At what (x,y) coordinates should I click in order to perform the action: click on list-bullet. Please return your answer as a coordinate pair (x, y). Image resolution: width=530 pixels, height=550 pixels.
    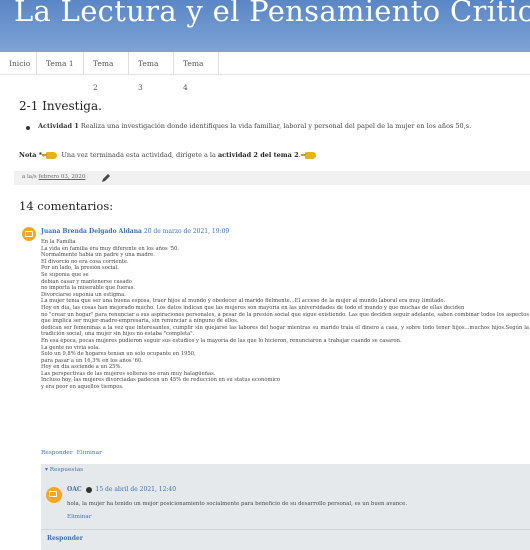
    Looking at the image, I should click on (28, 128).